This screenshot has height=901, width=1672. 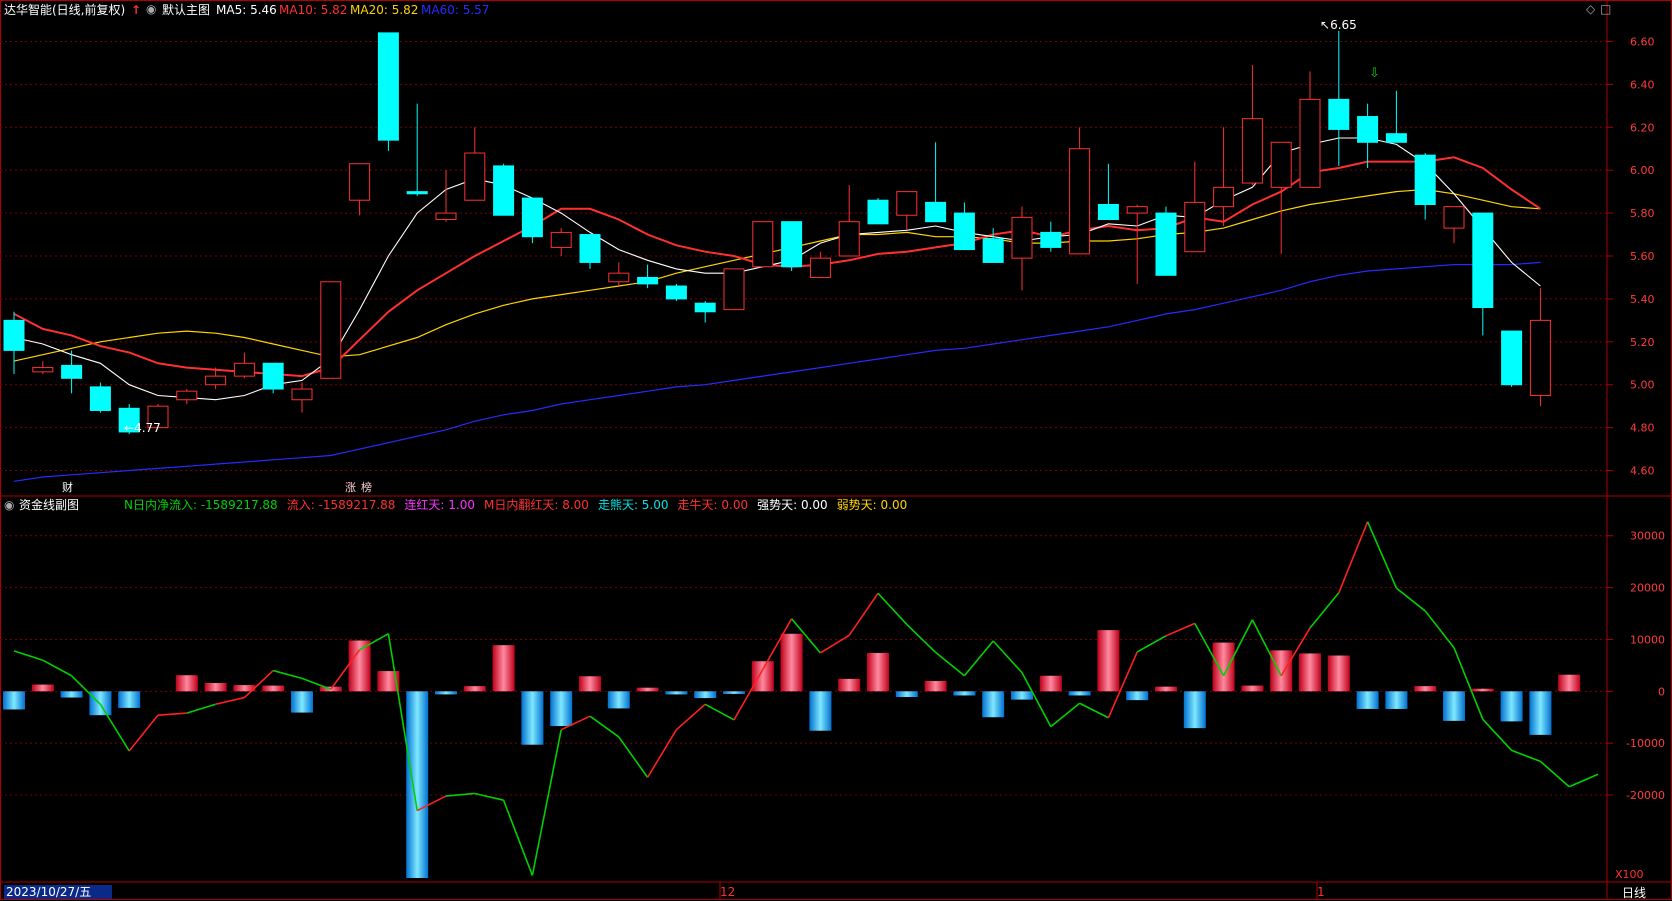 What do you see at coordinates (1645, 743) in the screenshot?
I see `flow-tick-label: -10000` at bounding box center [1645, 743].